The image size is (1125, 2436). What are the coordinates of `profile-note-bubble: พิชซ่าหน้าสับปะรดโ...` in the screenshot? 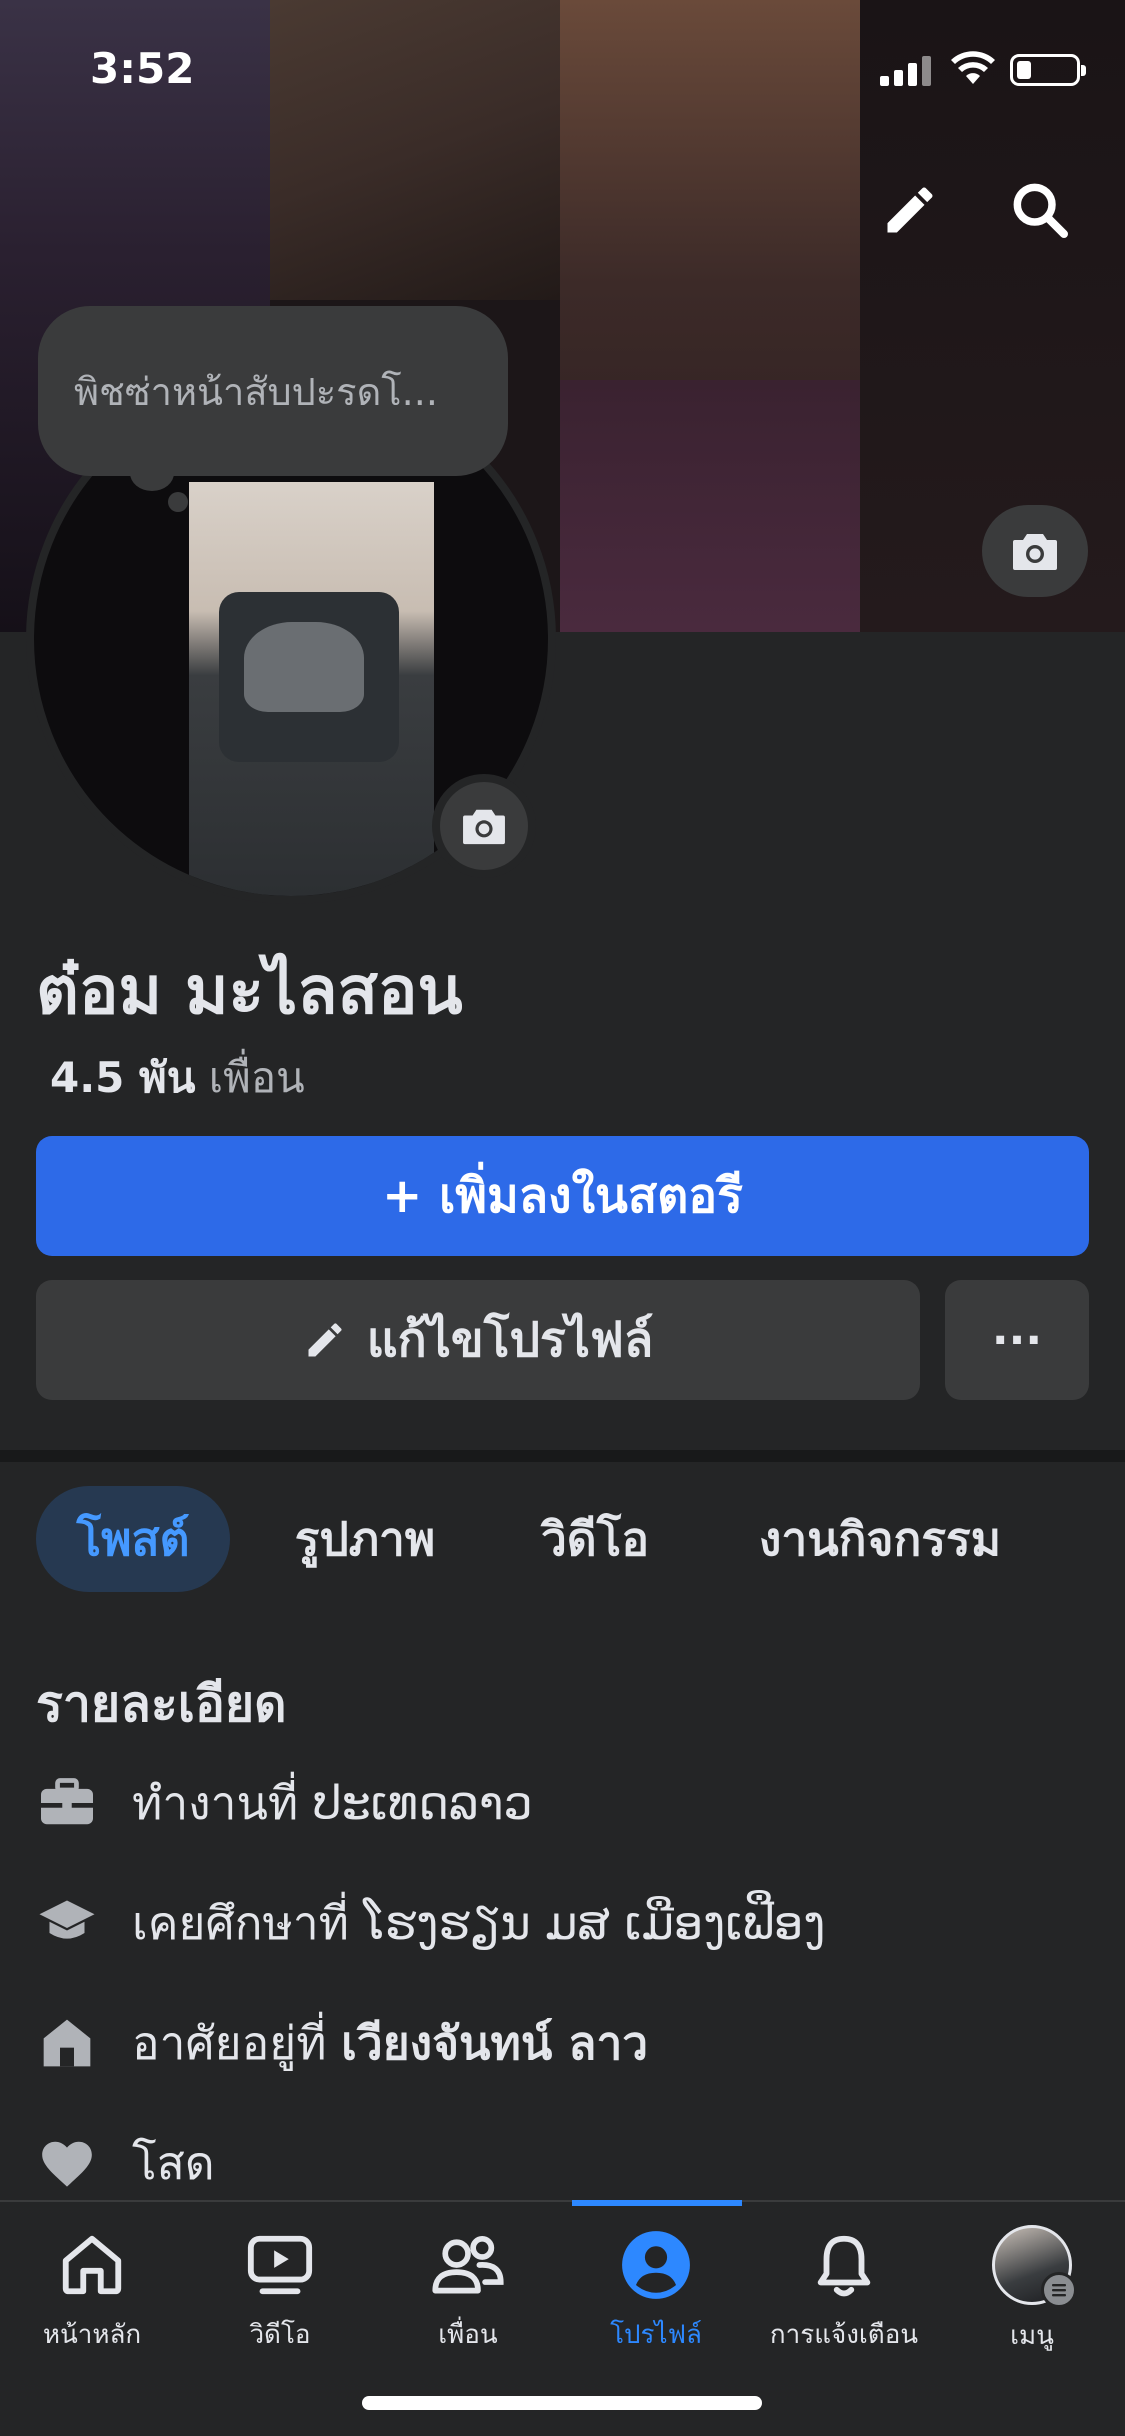 It's located at (273, 391).